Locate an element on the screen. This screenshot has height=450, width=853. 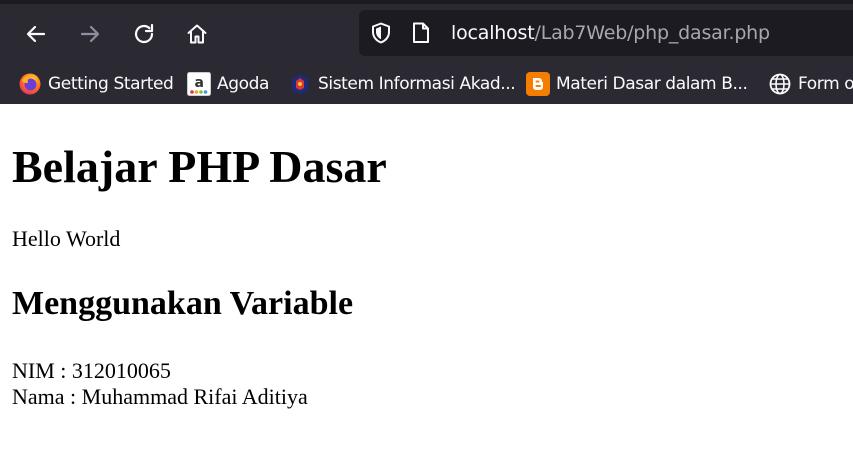
nim-text: NIM : 312010065 is located at coordinates (91, 370).